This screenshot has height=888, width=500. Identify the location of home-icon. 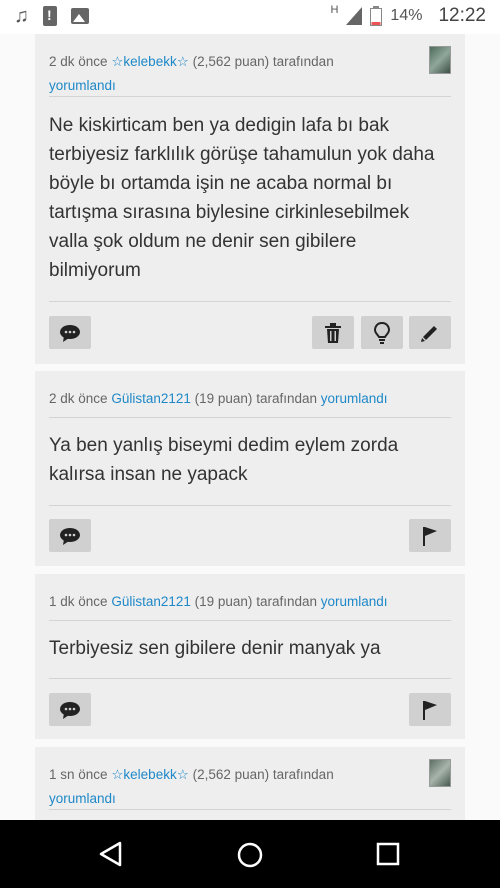
(250, 855).